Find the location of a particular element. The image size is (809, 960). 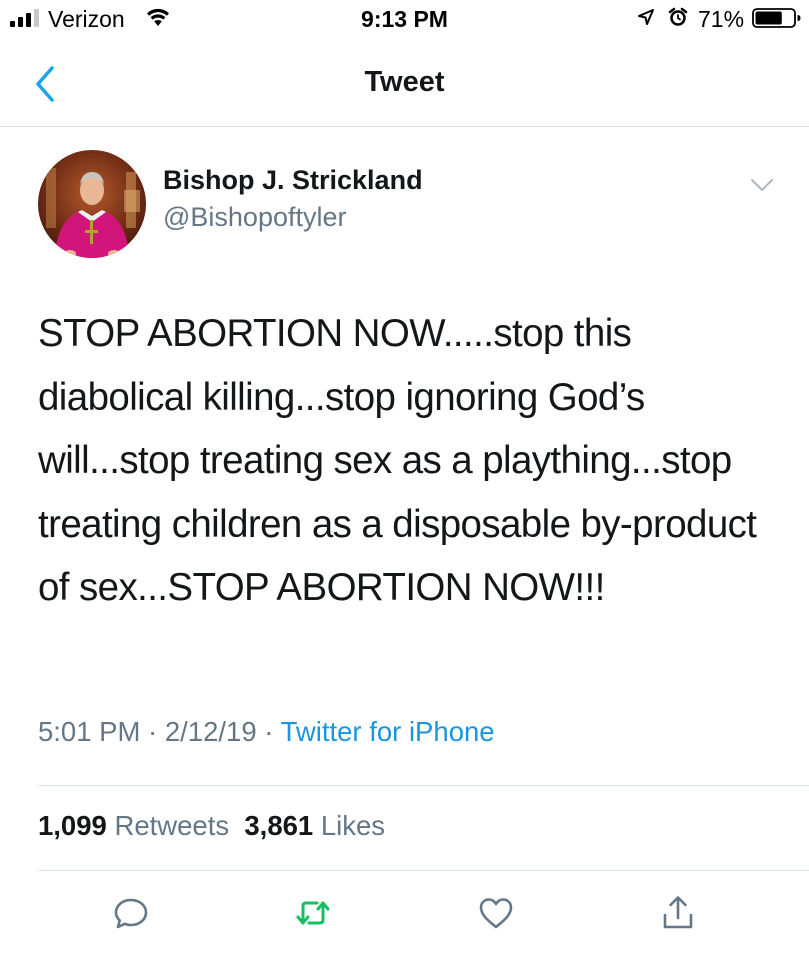

navigation-bar: chevron-left-icon Tweet is located at coordinates (404, 85).